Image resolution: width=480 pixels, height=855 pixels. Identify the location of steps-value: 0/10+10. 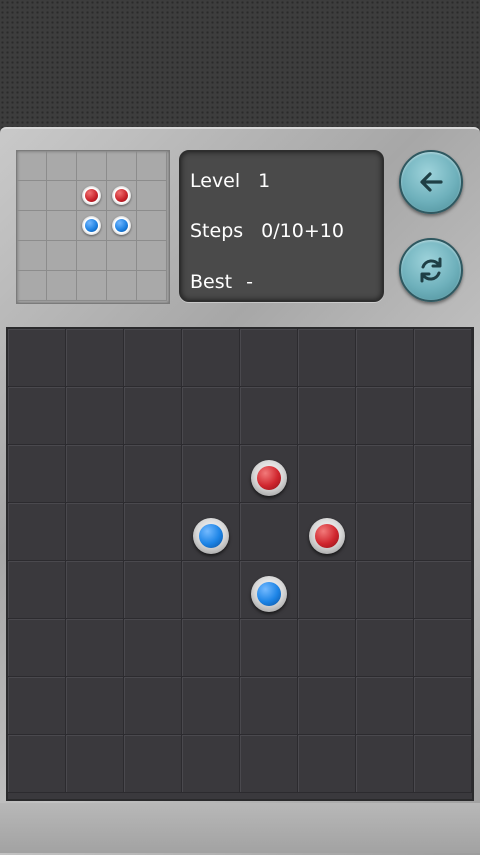
(302, 231).